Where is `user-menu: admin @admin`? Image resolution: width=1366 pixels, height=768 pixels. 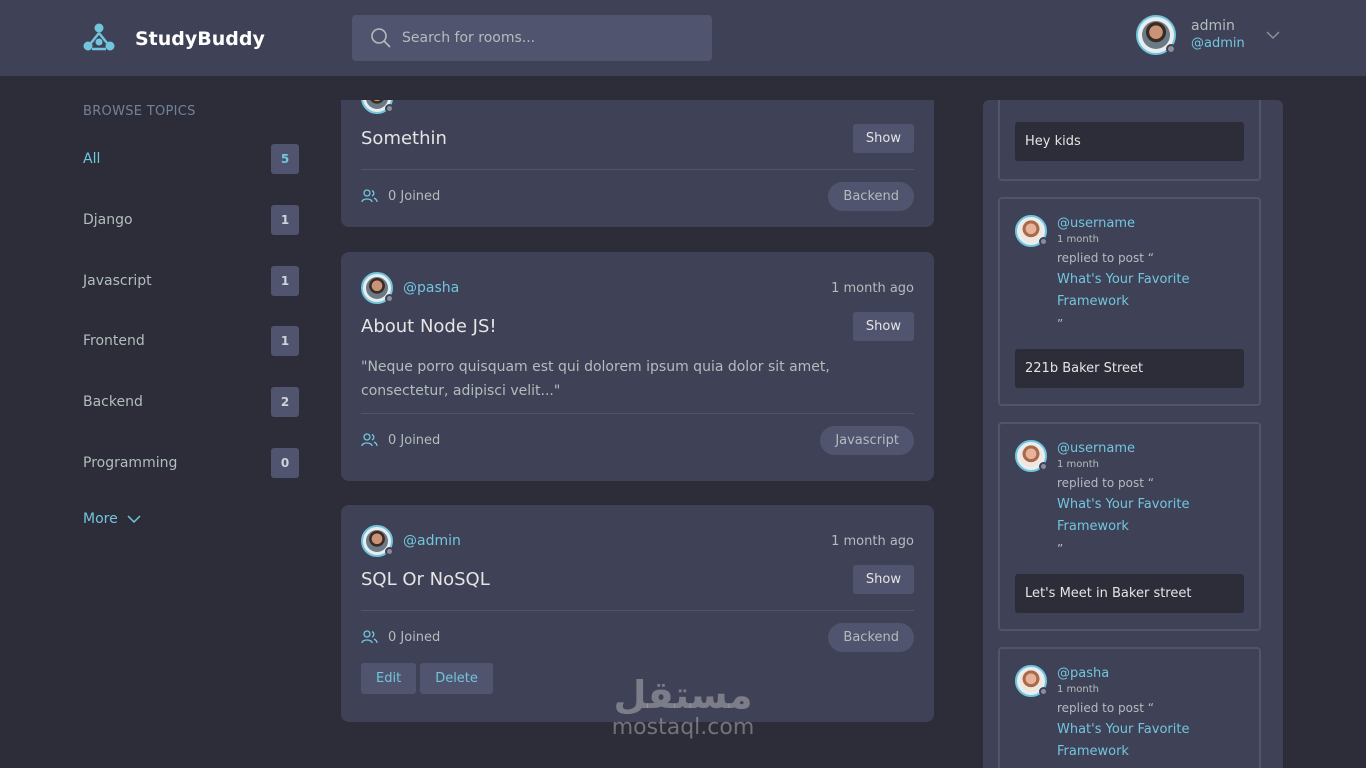
user-menu: admin @admin is located at coordinates (1208, 35).